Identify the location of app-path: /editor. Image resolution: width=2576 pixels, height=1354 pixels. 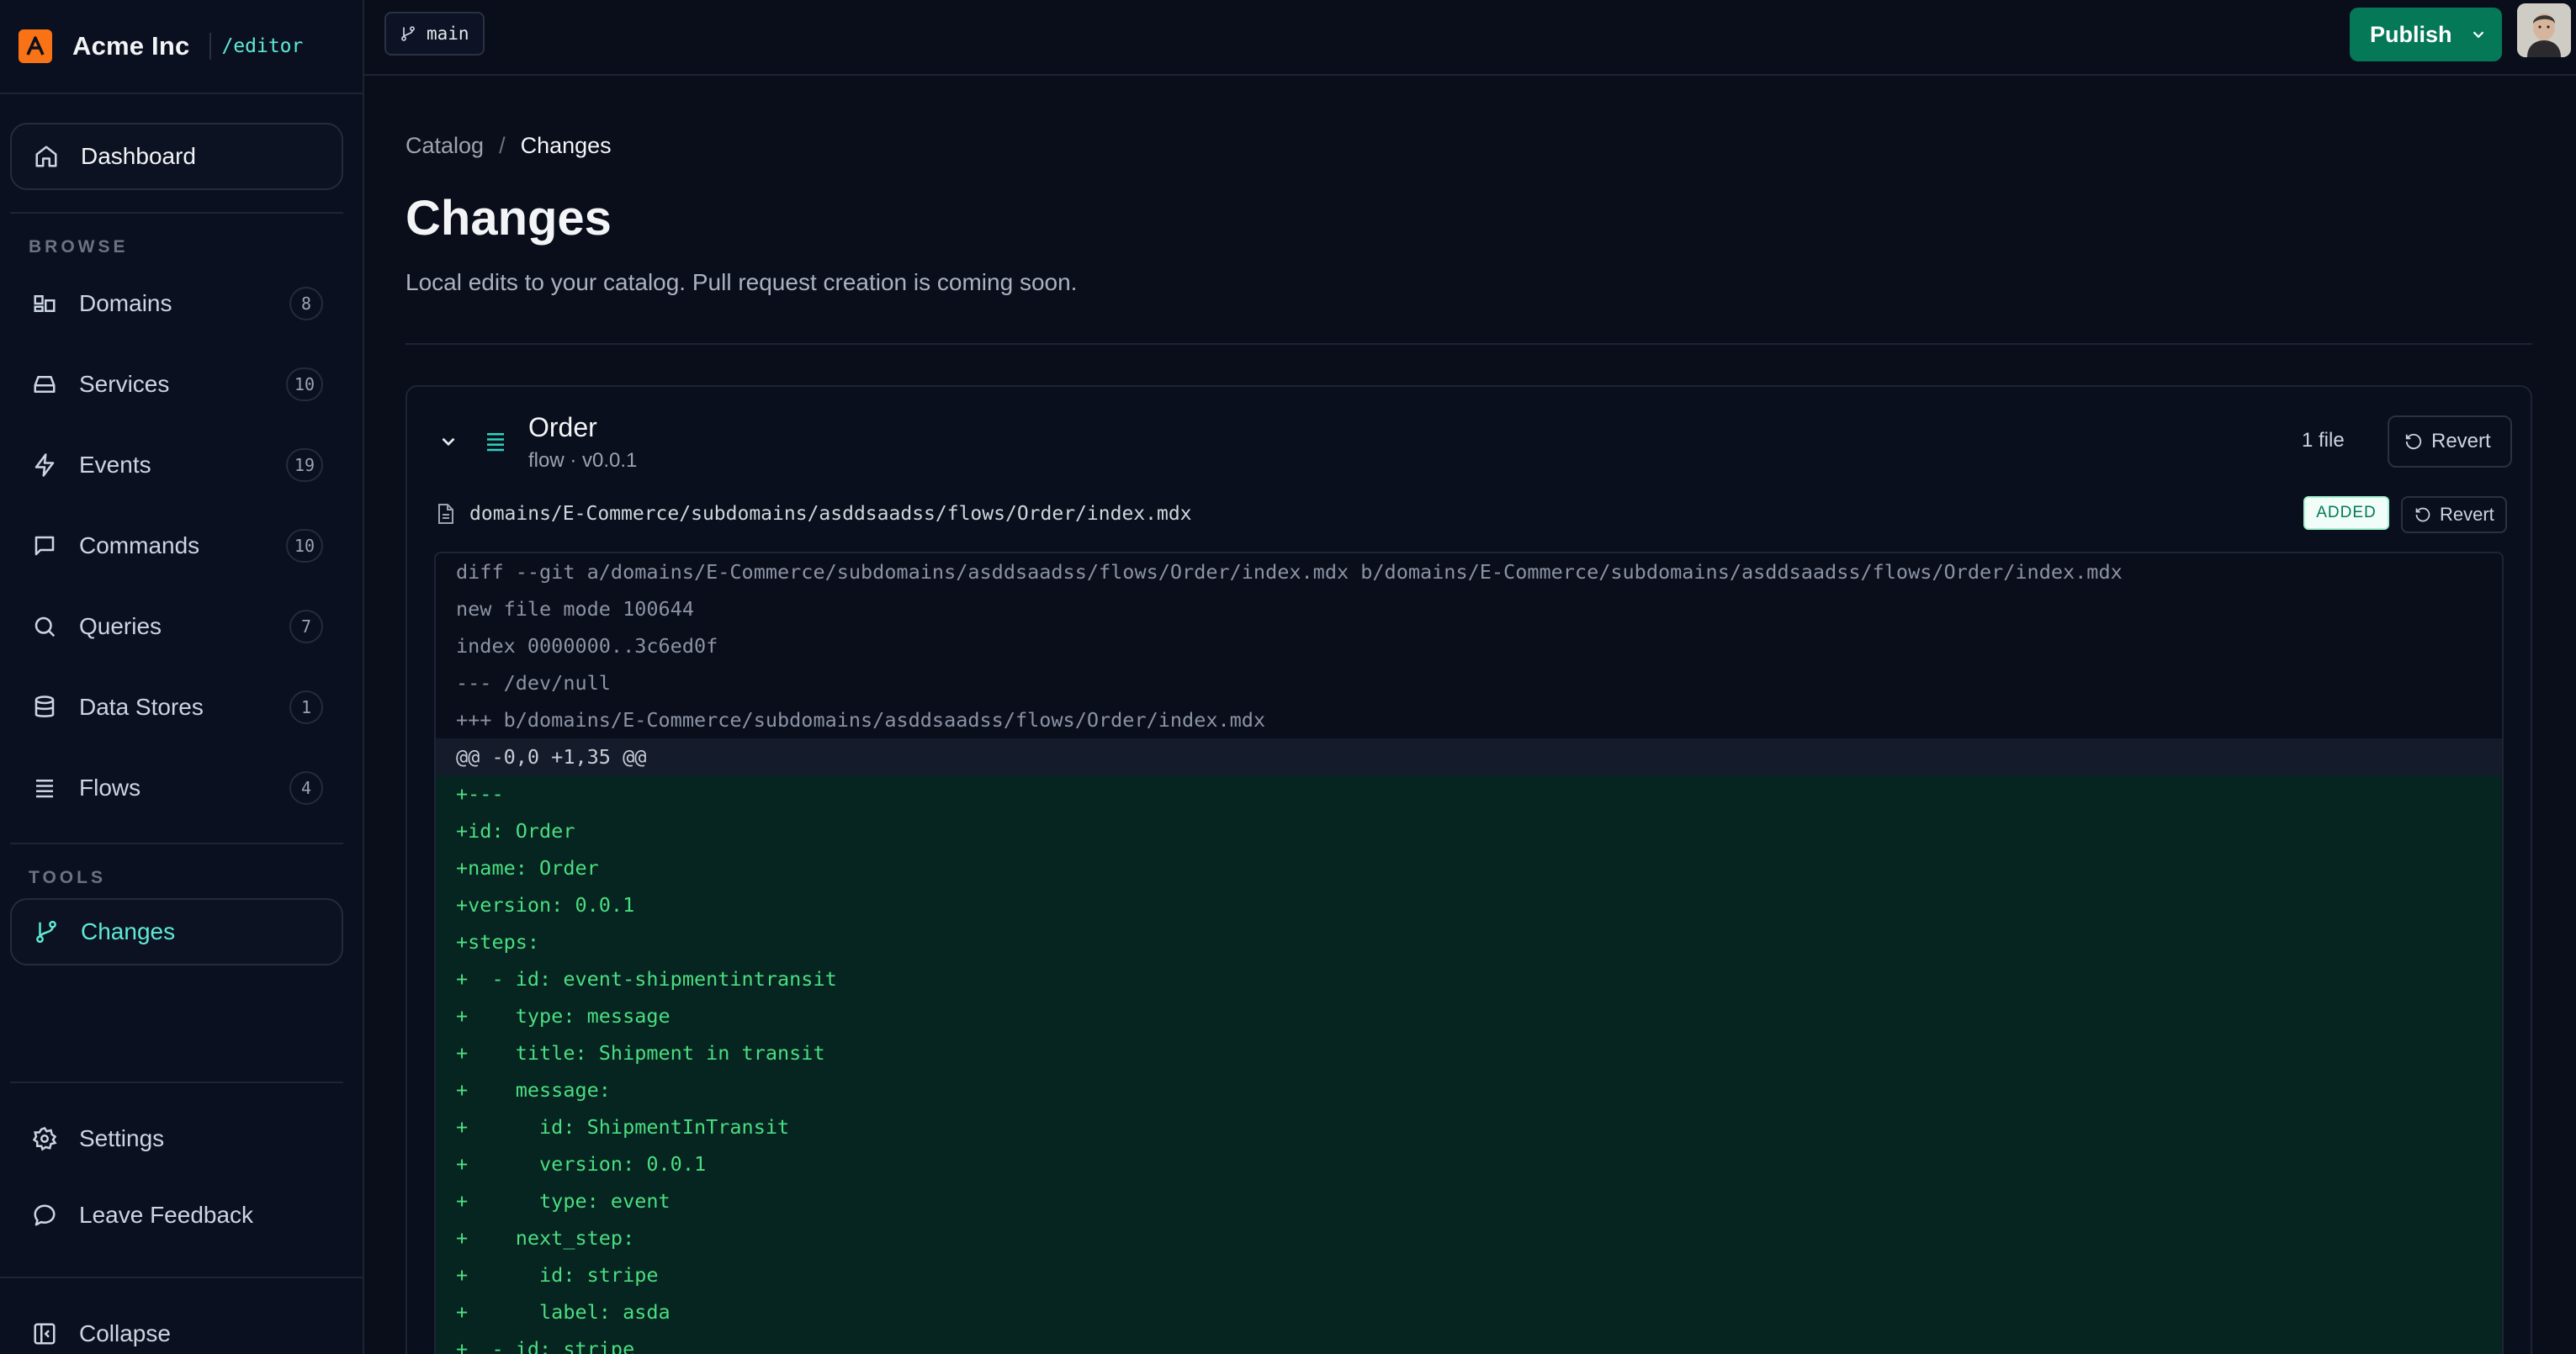
(262, 46).